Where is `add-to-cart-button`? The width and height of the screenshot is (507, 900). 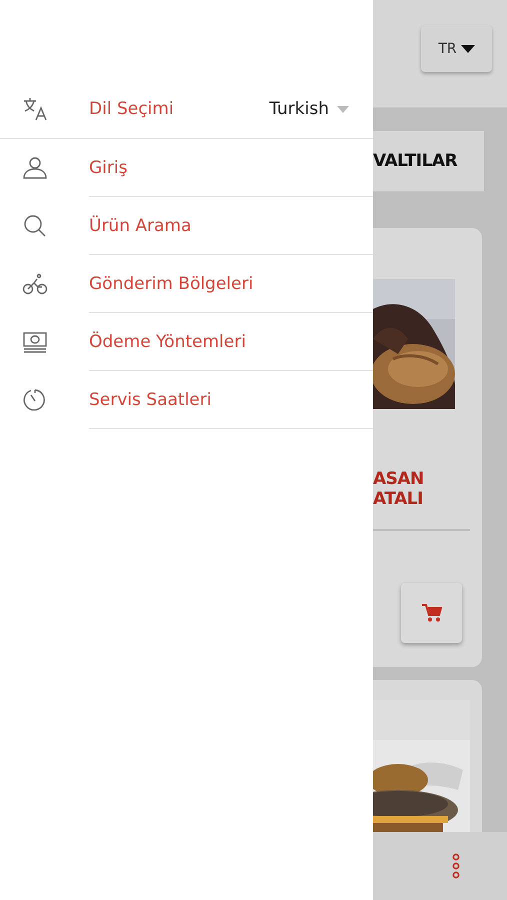
add-to-cart-button is located at coordinates (431, 613).